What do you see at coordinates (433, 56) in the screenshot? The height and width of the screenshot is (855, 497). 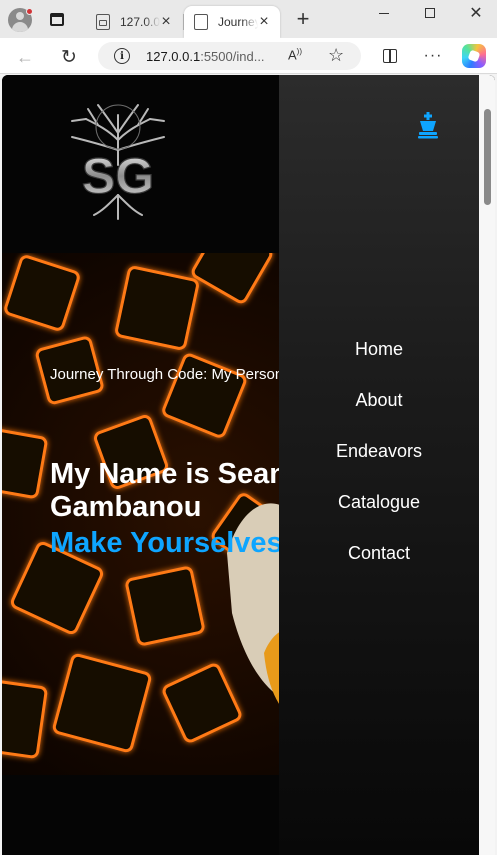 I see `more-menu-icon: ···` at bounding box center [433, 56].